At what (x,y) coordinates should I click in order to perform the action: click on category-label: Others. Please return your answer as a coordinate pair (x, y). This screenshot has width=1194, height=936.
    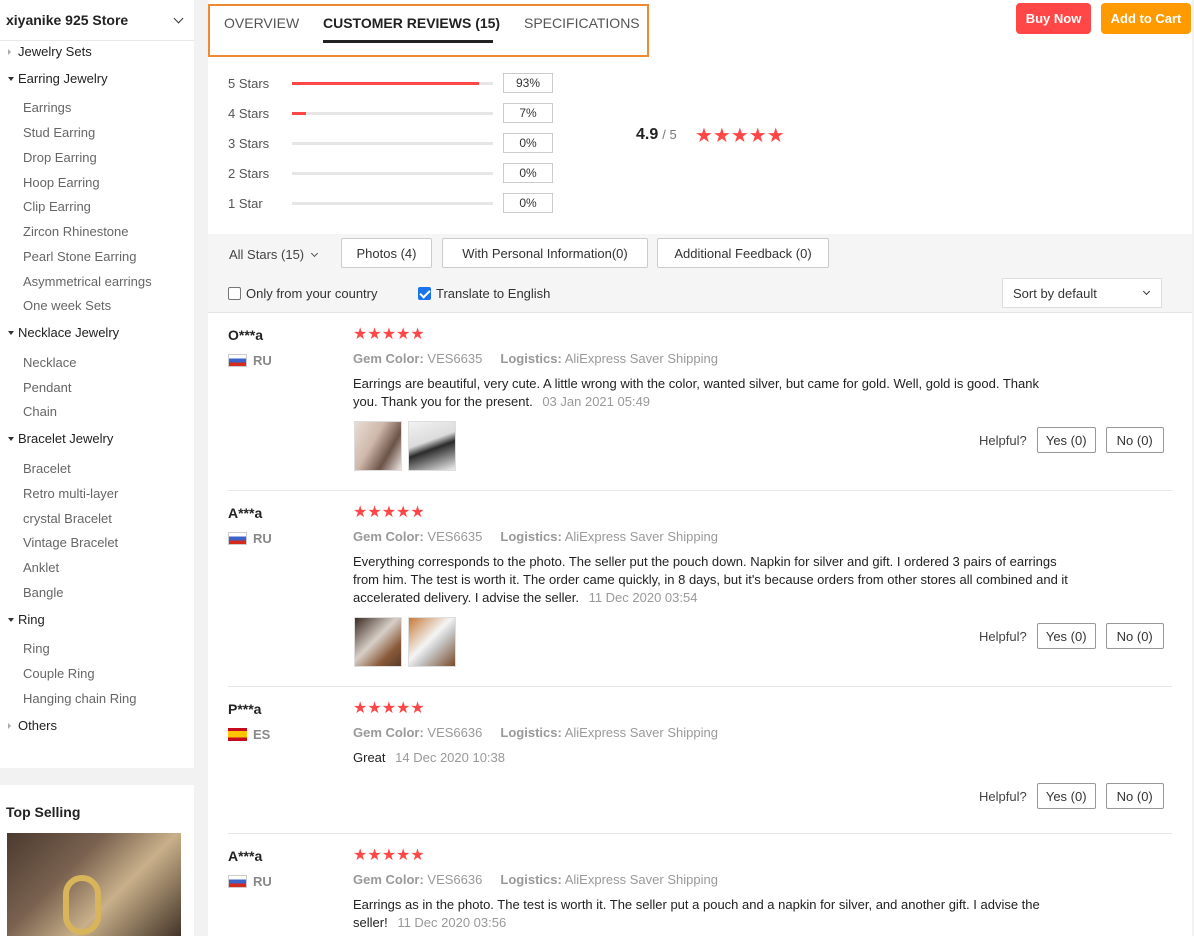
    Looking at the image, I should click on (37, 725).